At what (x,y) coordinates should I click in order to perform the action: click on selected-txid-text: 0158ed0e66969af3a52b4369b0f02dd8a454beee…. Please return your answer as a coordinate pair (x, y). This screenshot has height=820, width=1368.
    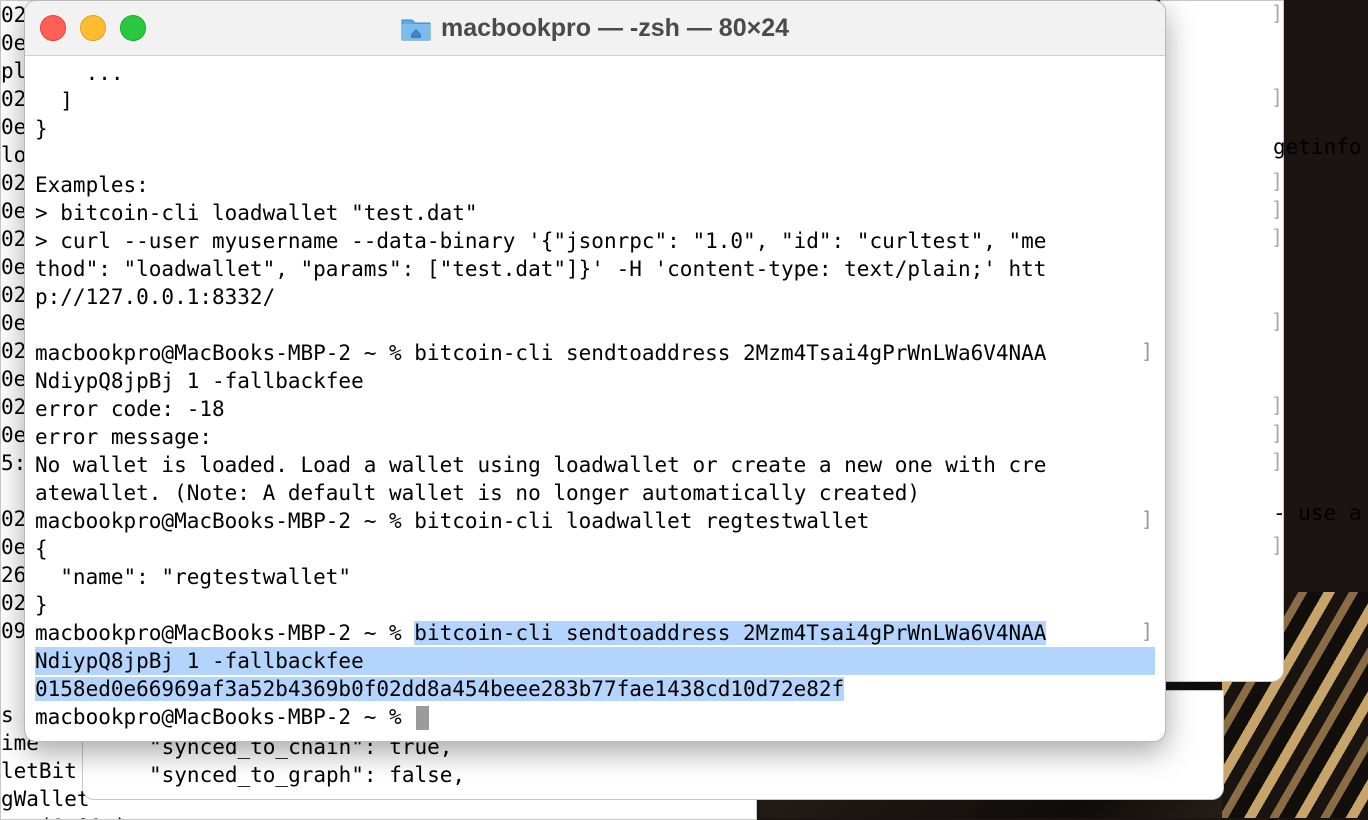
    Looking at the image, I should click on (440, 689).